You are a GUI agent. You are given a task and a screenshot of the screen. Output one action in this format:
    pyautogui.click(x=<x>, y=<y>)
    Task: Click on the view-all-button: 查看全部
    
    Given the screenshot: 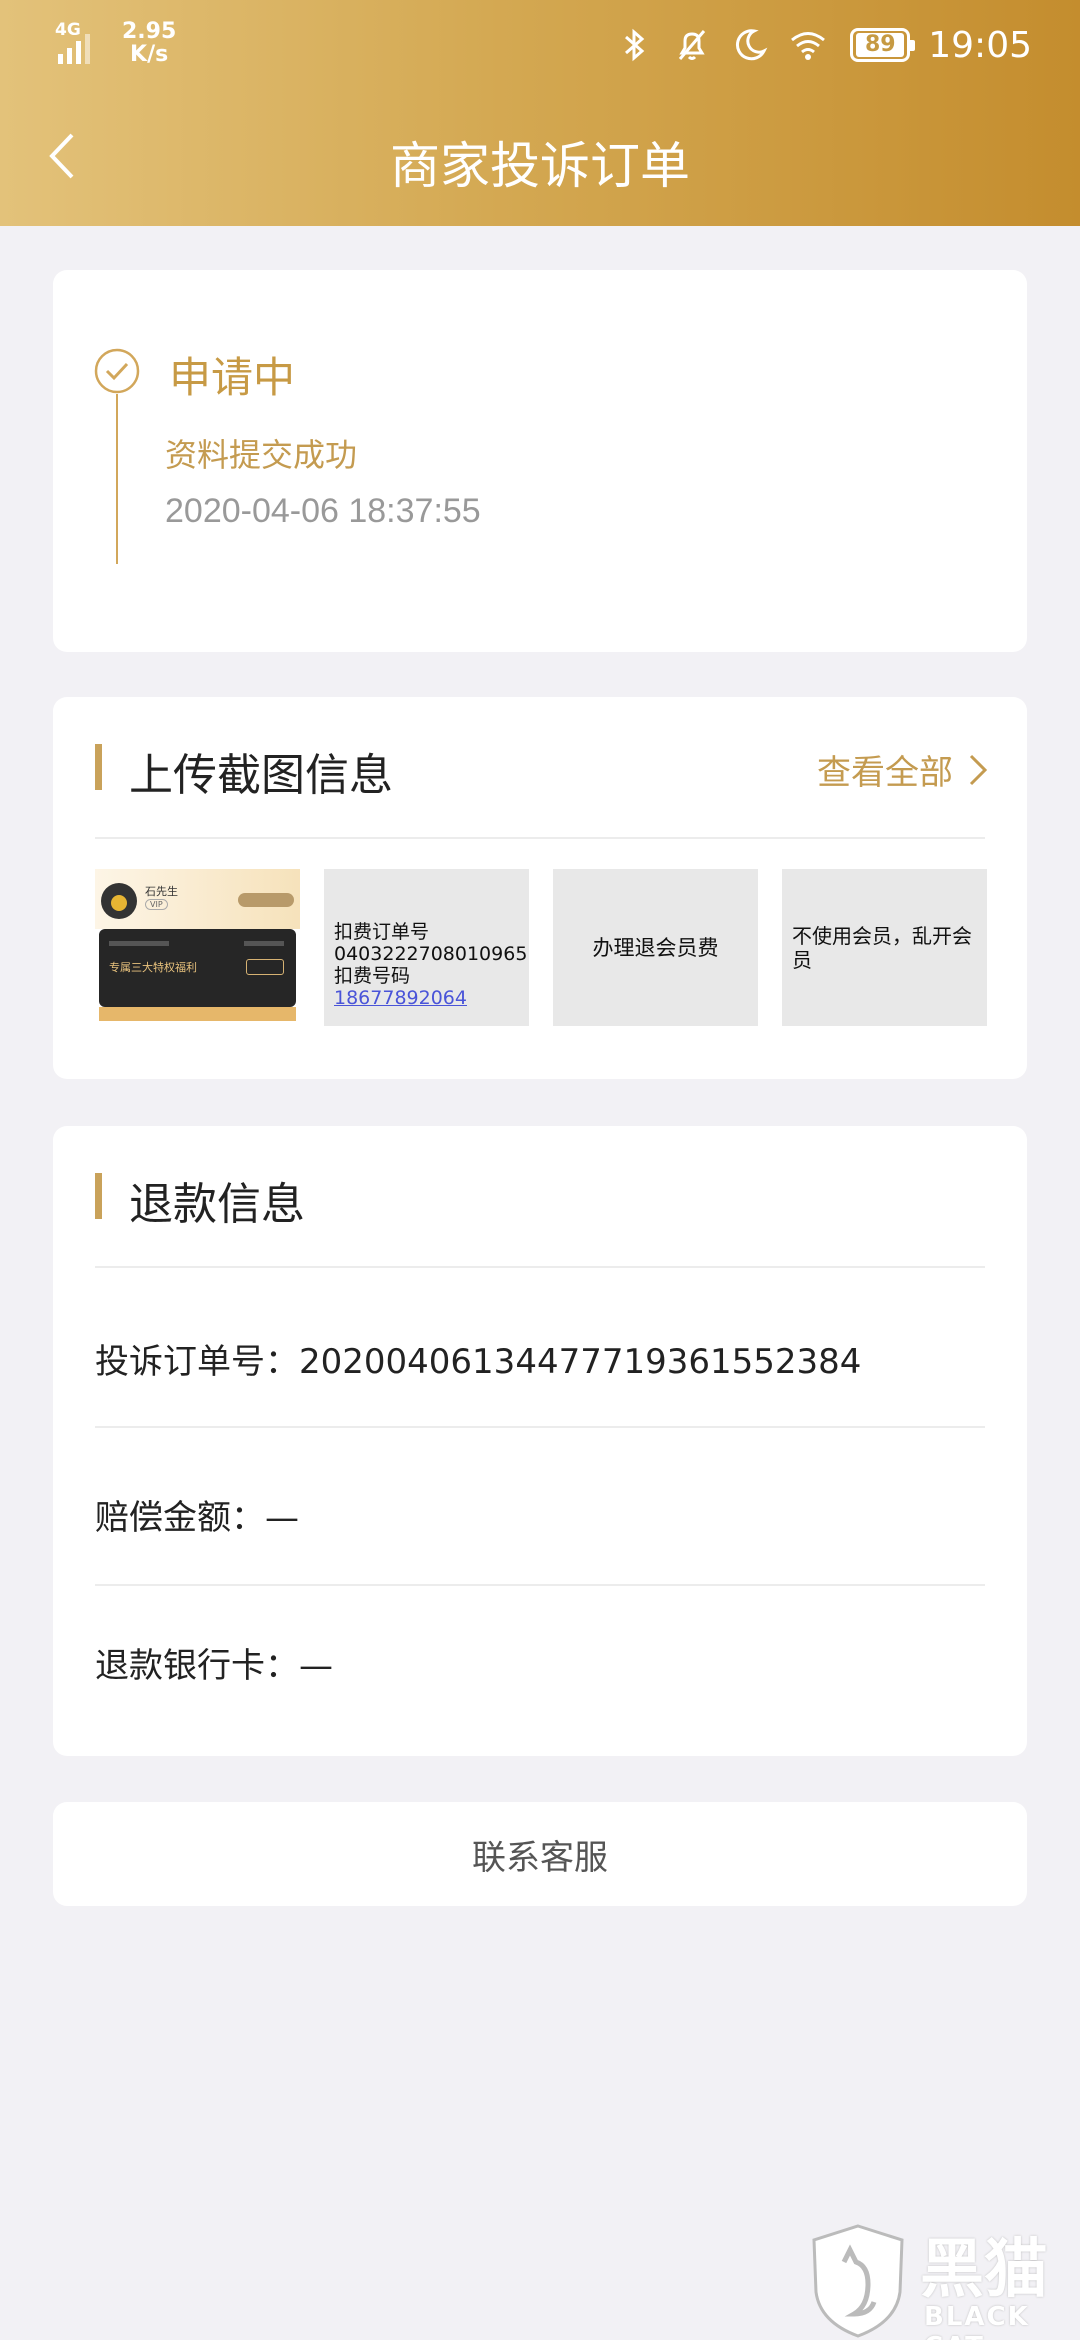 What is the action you would take?
    pyautogui.click(x=903, y=769)
    